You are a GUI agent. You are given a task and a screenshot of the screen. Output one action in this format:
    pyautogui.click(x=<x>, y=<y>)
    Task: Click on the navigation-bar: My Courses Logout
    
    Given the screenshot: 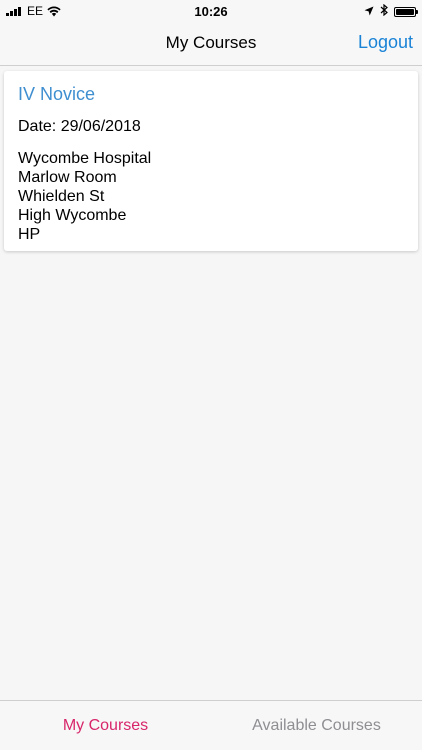 What is the action you would take?
    pyautogui.click(x=211, y=44)
    